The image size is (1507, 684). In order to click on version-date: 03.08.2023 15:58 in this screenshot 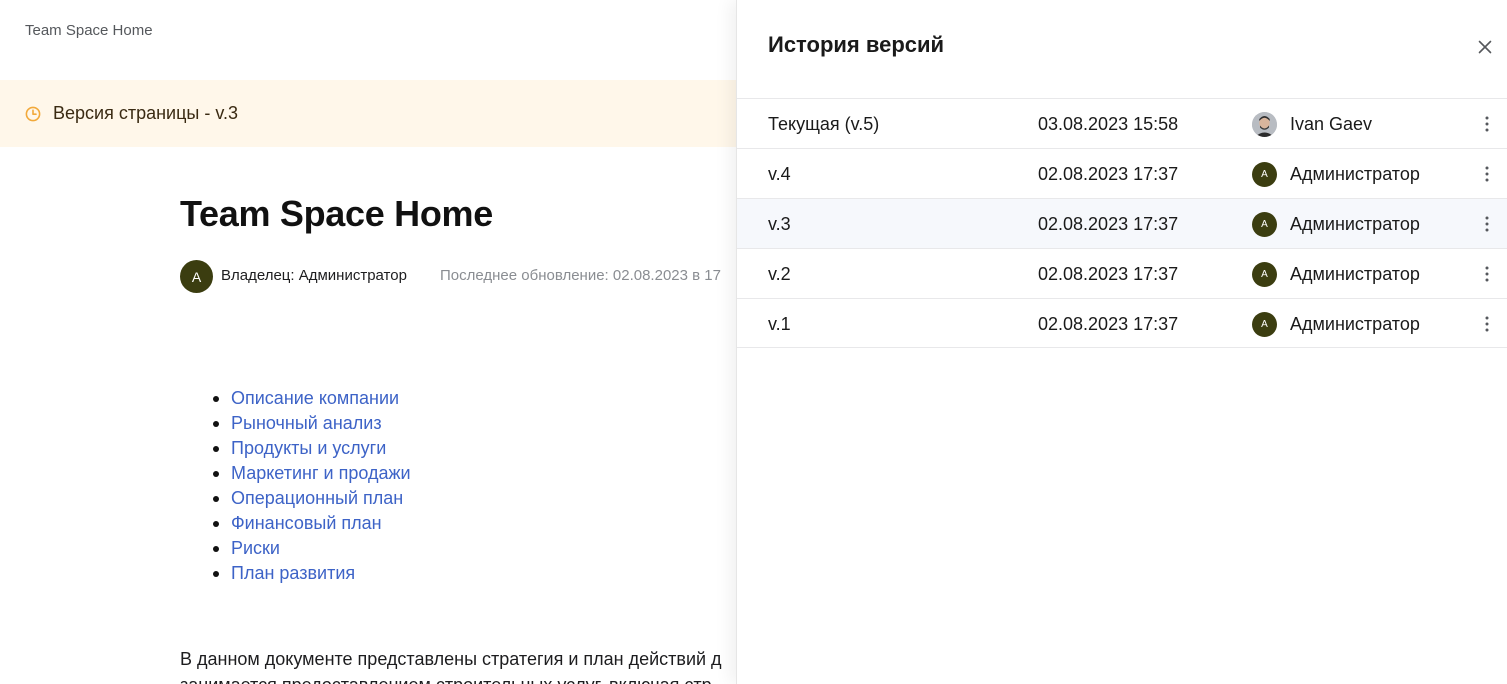, I will do `click(1108, 124)`.